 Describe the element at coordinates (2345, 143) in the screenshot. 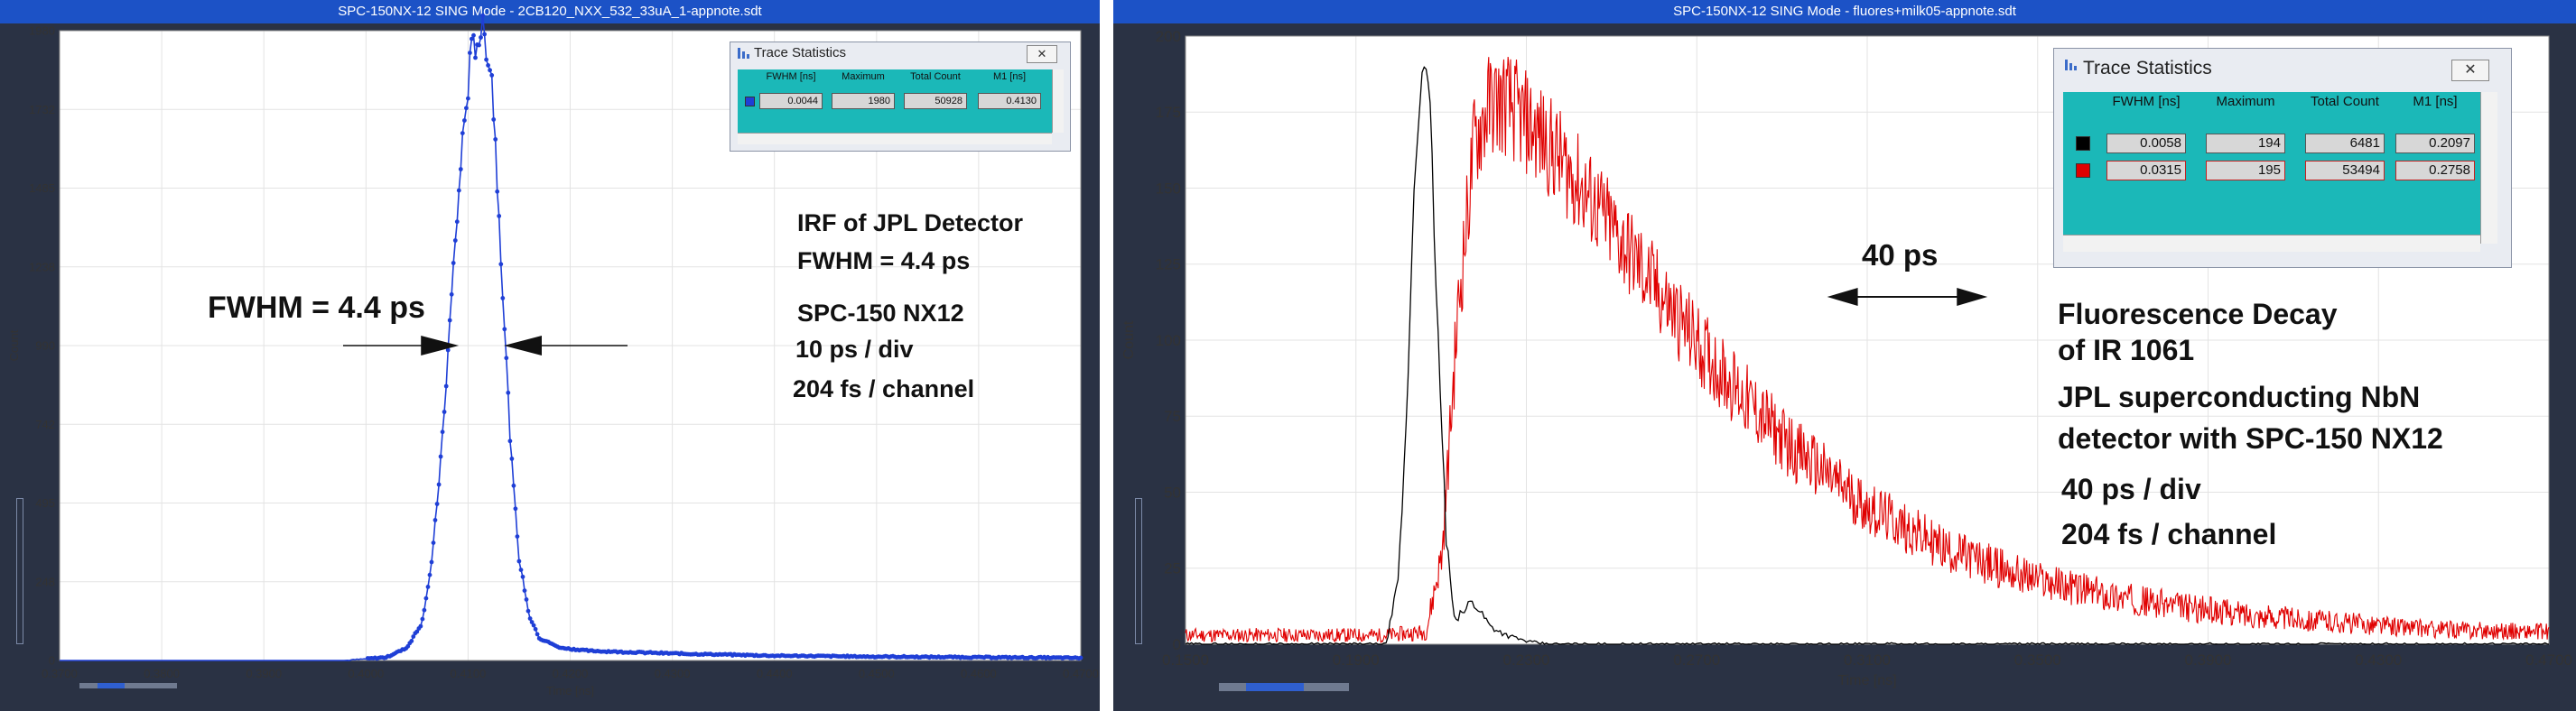

I see `statistic-value-cell: 6481` at that location.